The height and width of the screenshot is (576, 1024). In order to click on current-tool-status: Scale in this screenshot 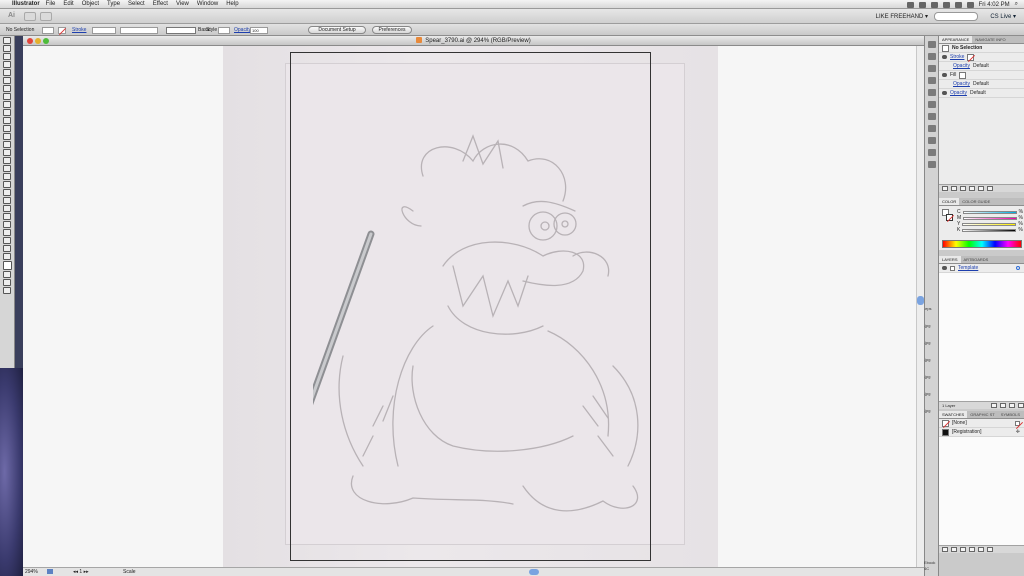, I will do `click(129, 572)`.